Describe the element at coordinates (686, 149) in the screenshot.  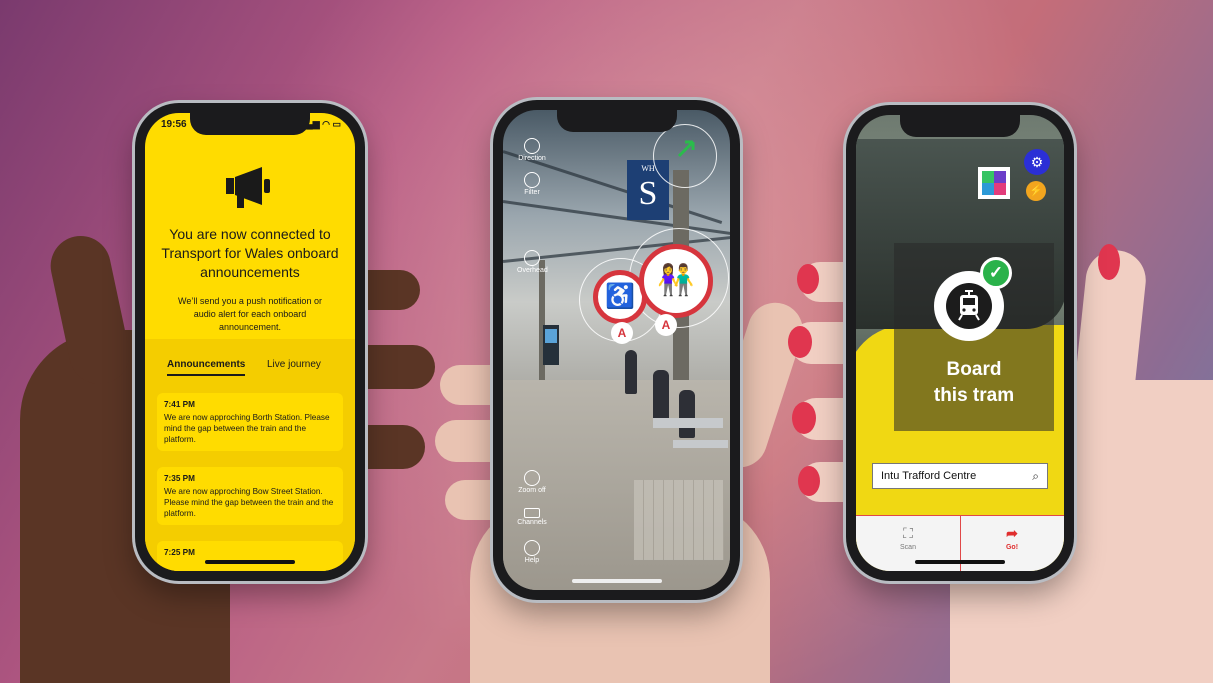
I see `compass-arrow-icon` at that location.